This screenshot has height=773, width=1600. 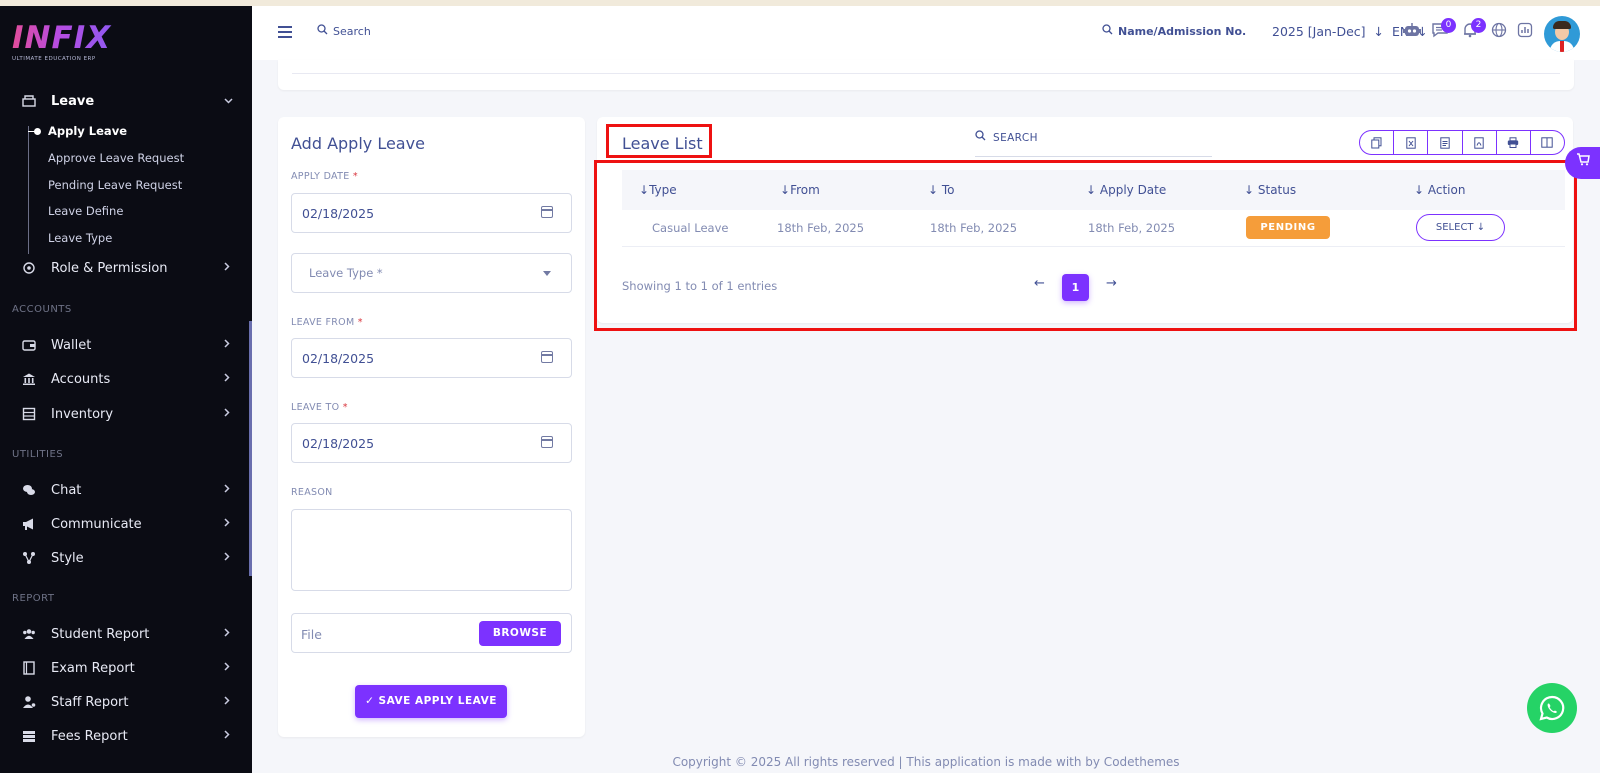 What do you see at coordinates (85, 211) in the screenshot?
I see `sidebar-subitem-leave-define: Leave Define` at bounding box center [85, 211].